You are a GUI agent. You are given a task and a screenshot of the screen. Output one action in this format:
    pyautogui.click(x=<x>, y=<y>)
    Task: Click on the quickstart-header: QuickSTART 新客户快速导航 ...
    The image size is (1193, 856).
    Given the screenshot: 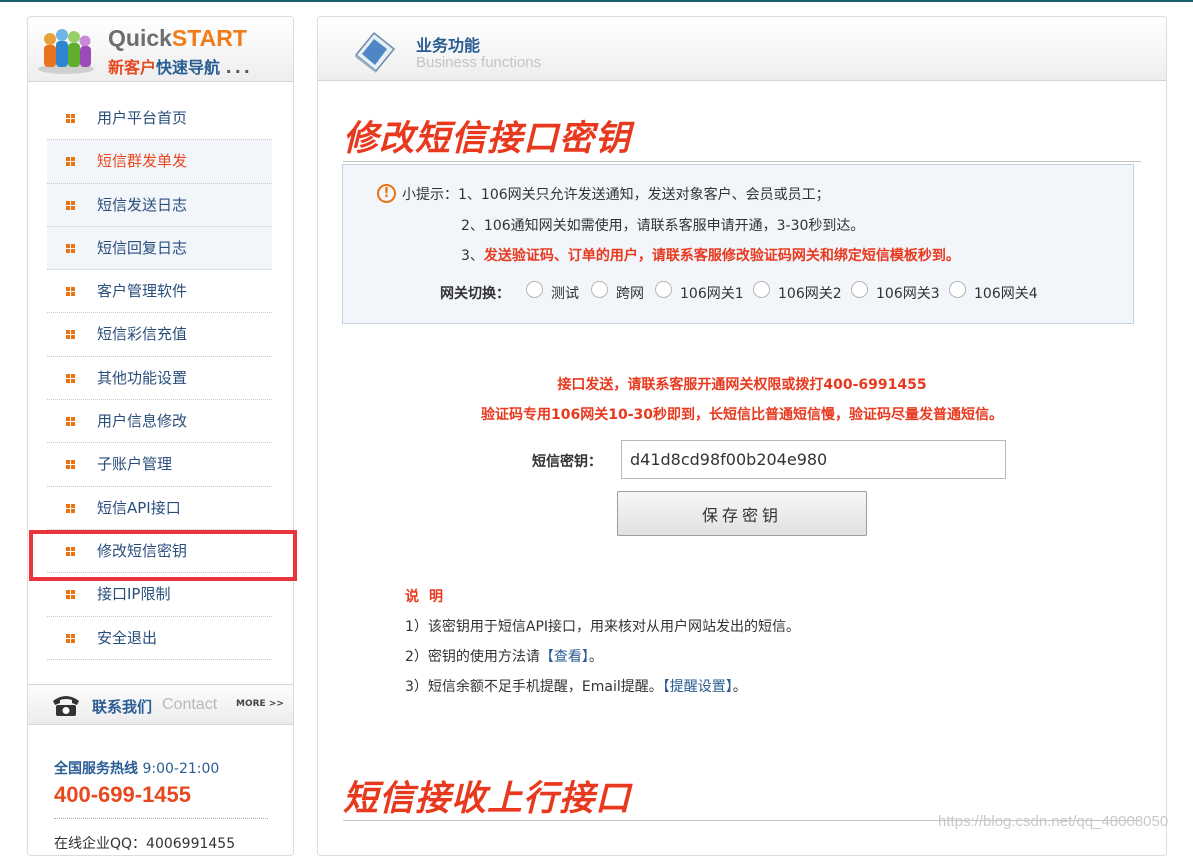 What is the action you would take?
    pyautogui.click(x=160, y=49)
    